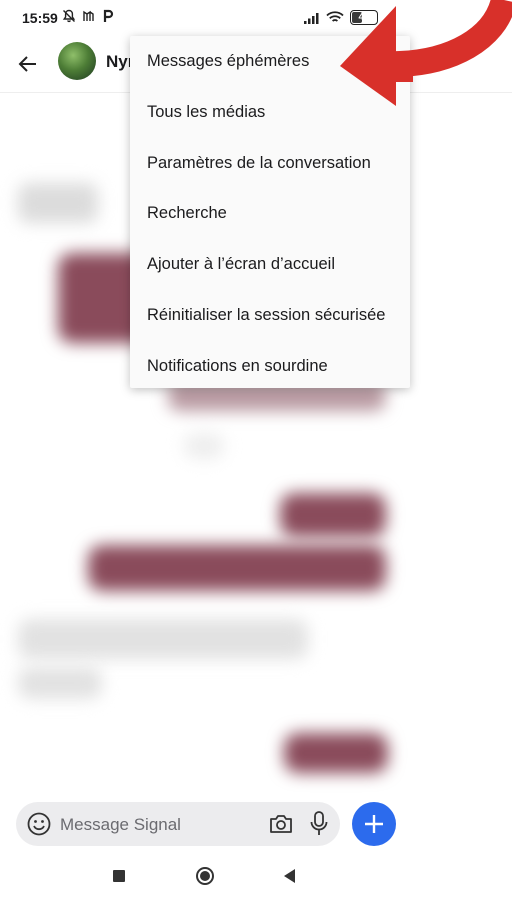 Image resolution: width=512 pixels, height=900 pixels. I want to click on emoji-button, so click(39, 826).